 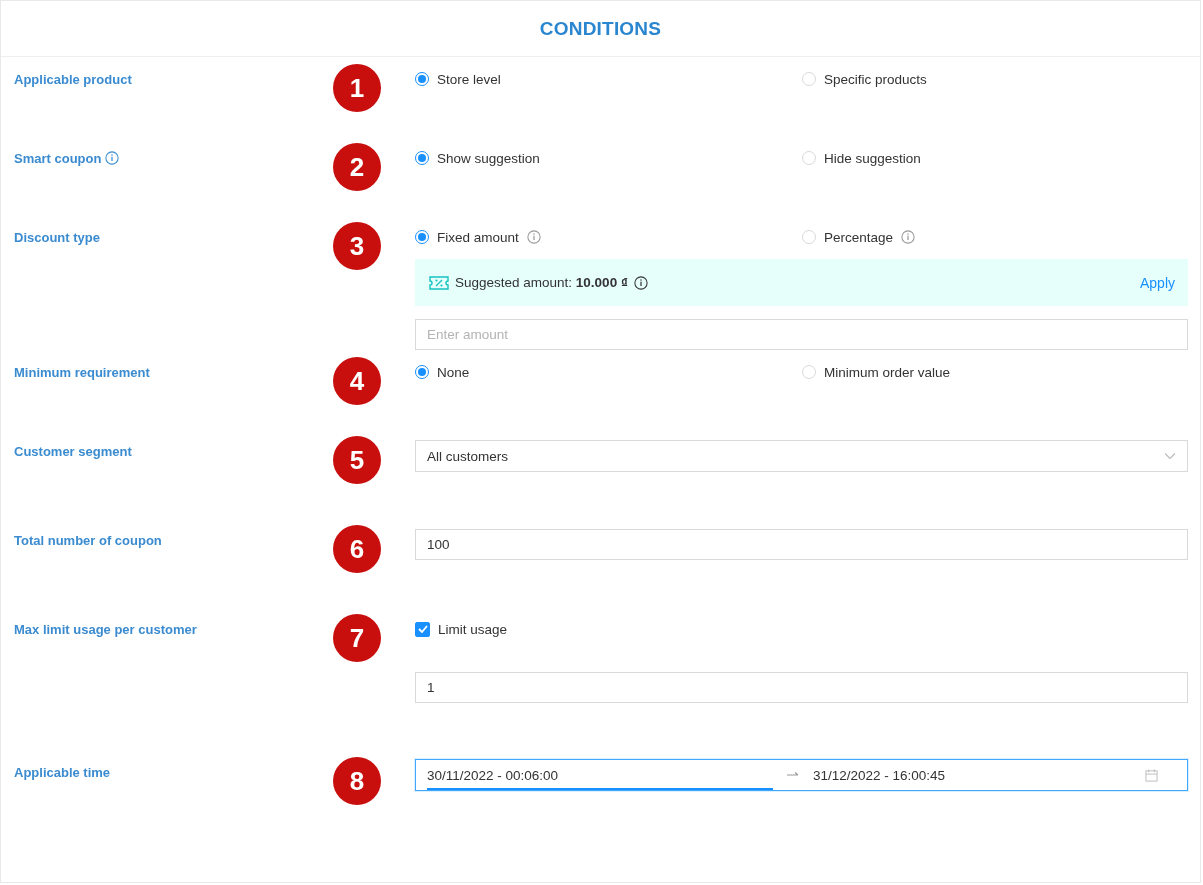 I want to click on option-label: Specific products, so click(x=875, y=79).